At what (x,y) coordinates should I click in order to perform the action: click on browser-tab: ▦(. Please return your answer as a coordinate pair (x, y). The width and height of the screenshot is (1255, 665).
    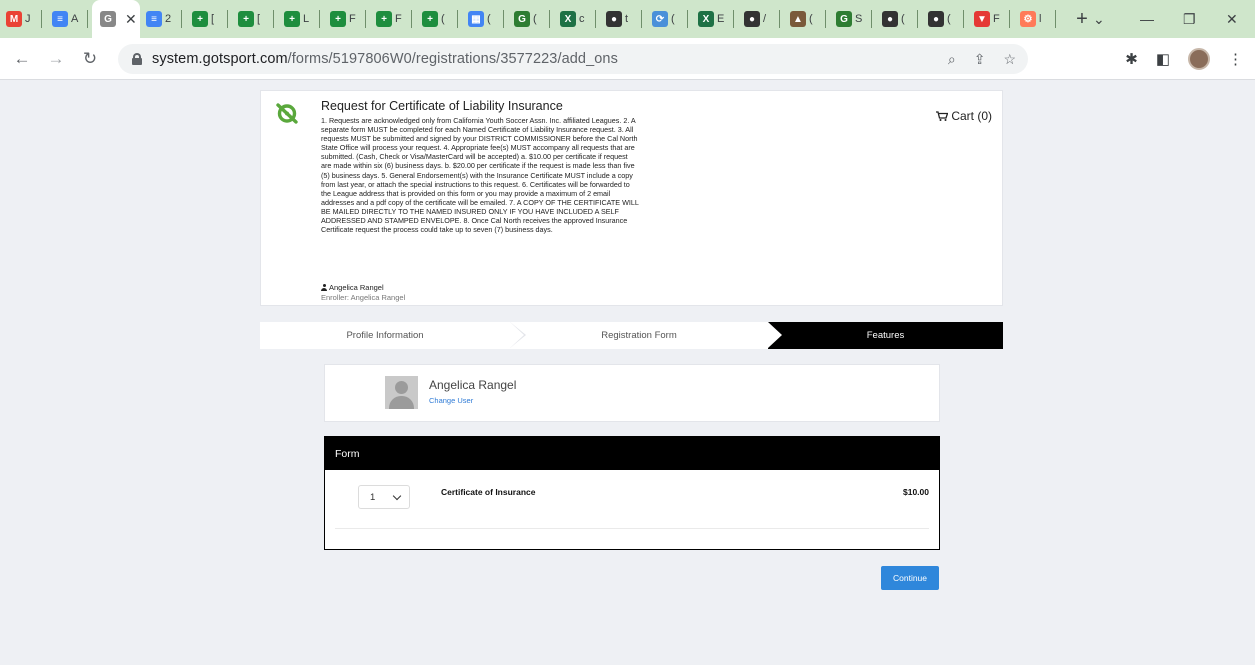
    Looking at the image, I should click on (485, 19).